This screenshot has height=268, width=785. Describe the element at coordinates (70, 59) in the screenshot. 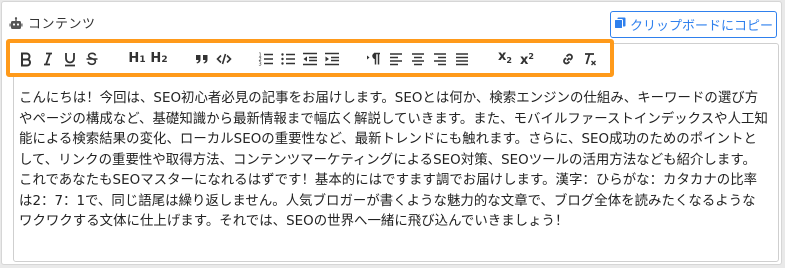

I see `underline-icon` at that location.